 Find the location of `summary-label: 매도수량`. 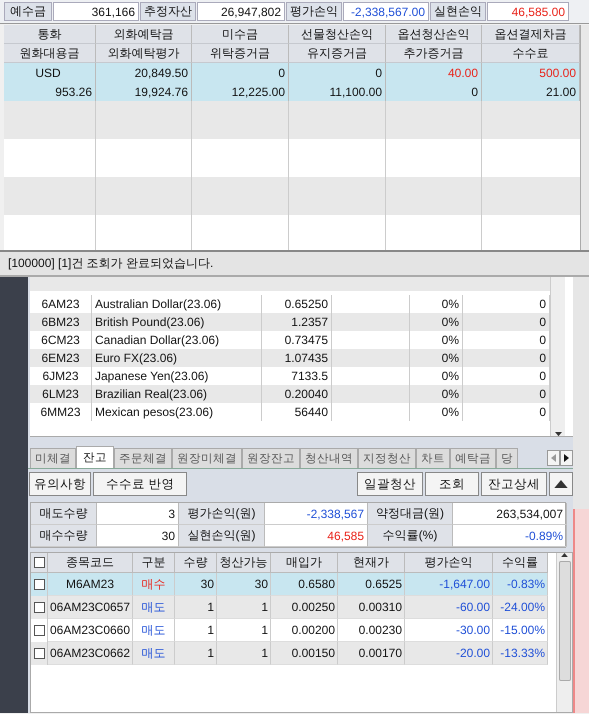

summary-label: 매도수량 is located at coordinates (64, 514).